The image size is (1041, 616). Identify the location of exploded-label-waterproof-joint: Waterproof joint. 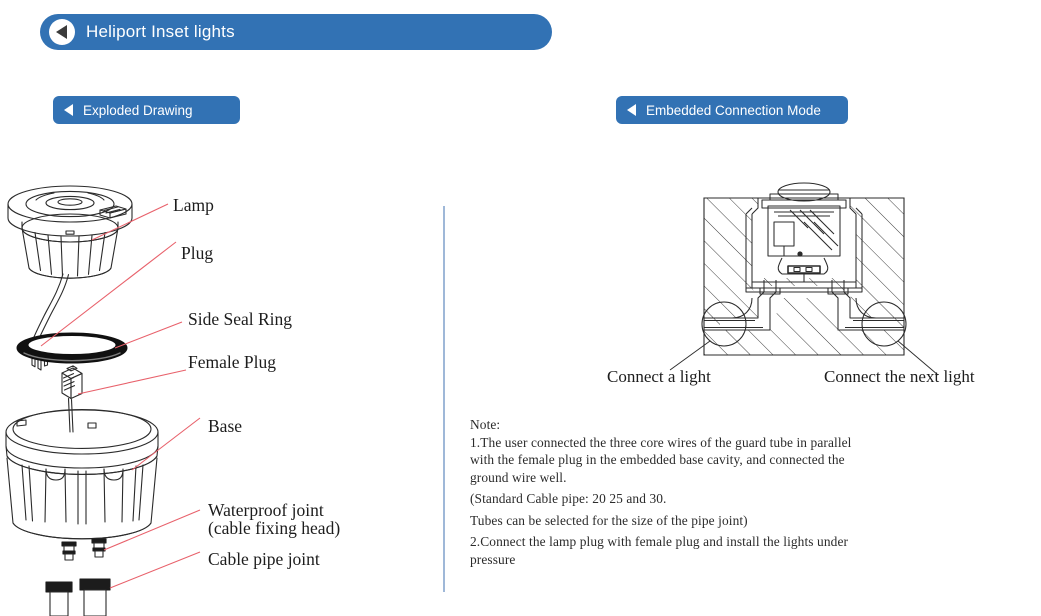
(266, 510).